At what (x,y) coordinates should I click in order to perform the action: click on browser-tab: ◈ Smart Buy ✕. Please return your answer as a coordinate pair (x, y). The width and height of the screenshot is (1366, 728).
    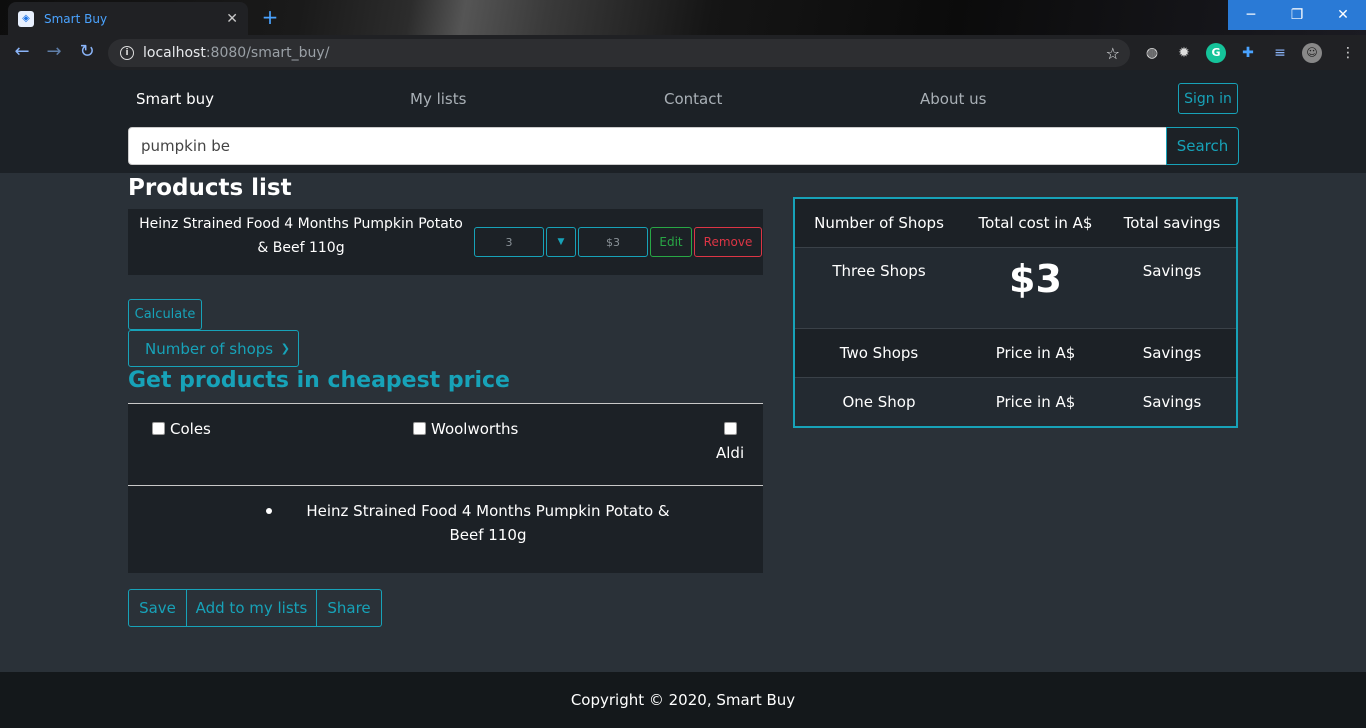
    Looking at the image, I should click on (128, 18).